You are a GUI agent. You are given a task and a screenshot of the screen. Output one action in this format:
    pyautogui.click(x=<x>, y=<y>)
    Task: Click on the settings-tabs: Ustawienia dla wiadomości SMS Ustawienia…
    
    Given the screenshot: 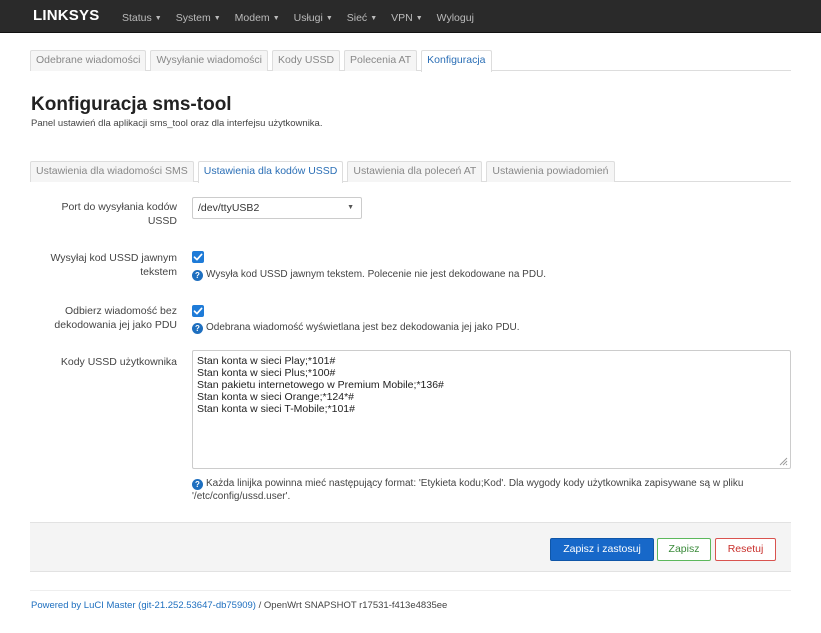 What is the action you would take?
    pyautogui.click(x=324, y=172)
    